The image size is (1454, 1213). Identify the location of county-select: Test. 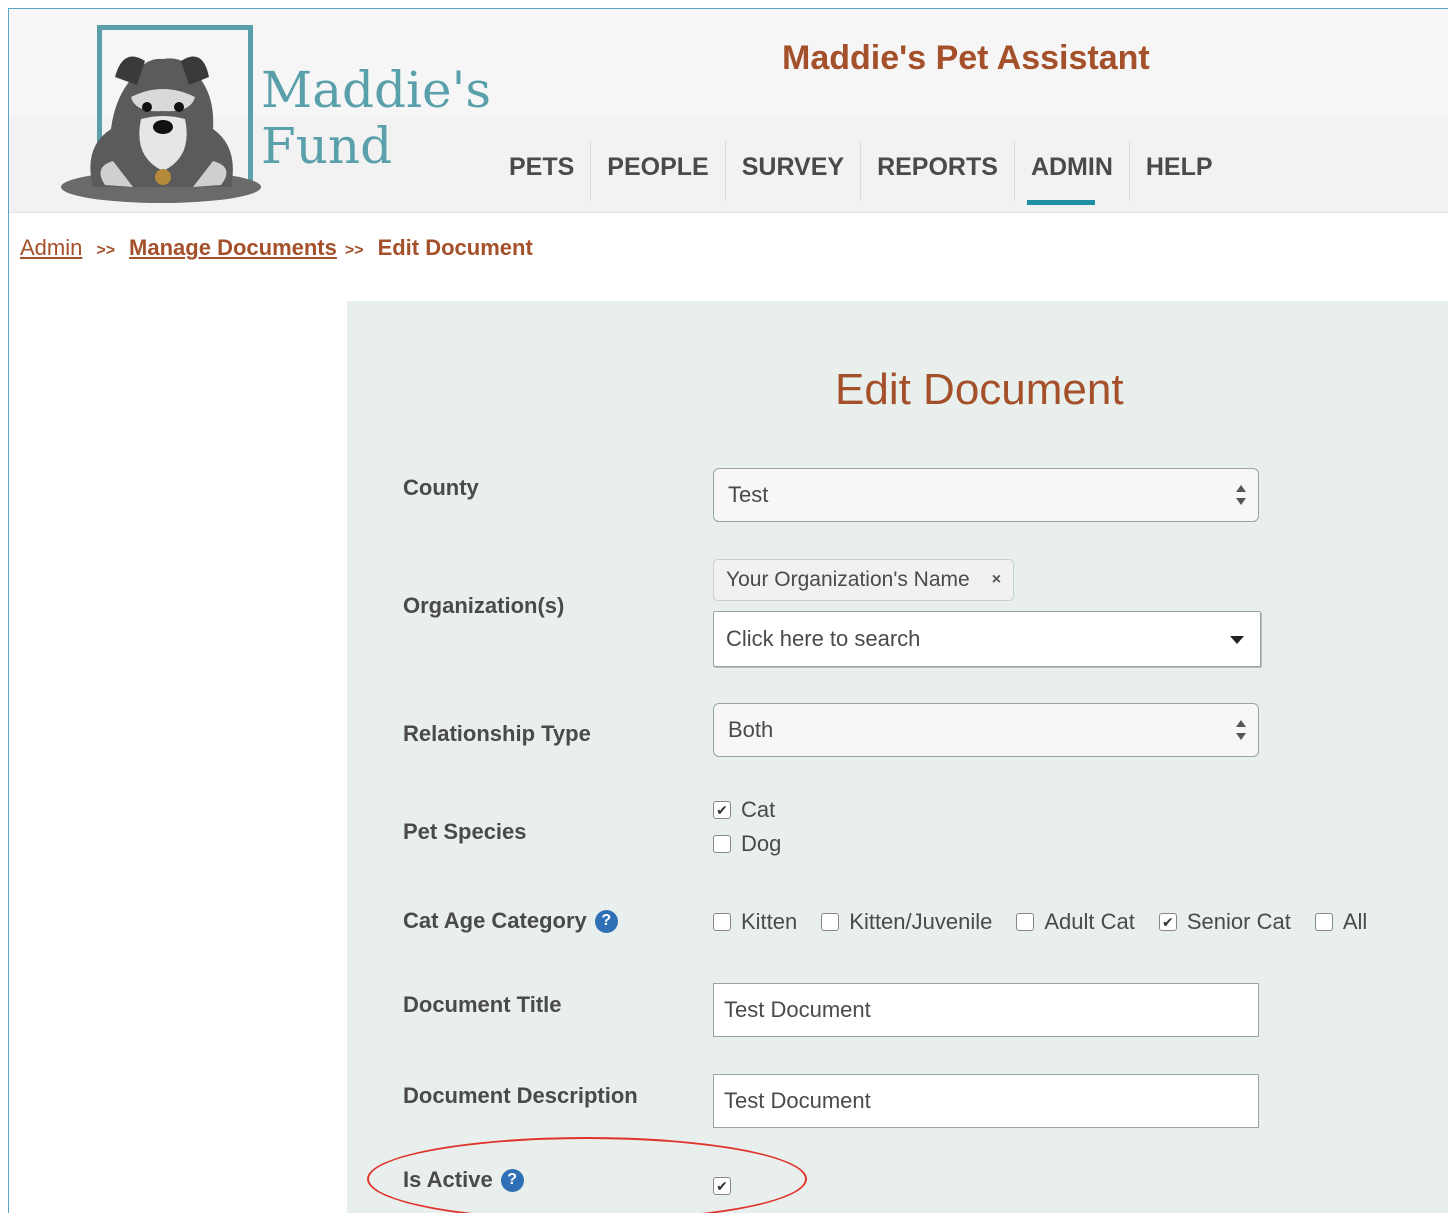
(986, 495).